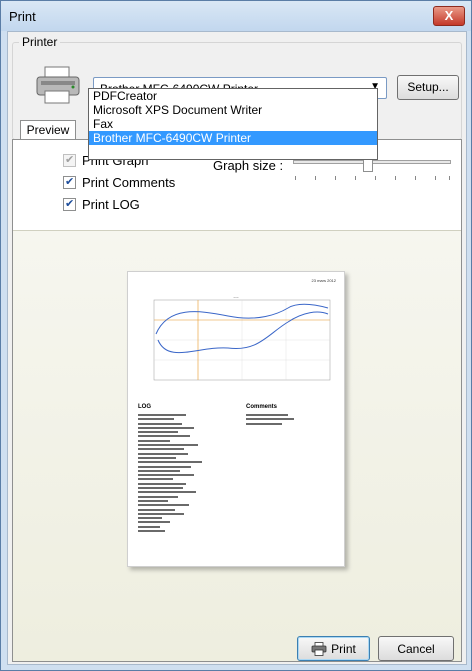 This screenshot has width=472, height=671. Describe the element at coordinates (69, 182) in the screenshot. I see `print-comments-checkbox` at that location.